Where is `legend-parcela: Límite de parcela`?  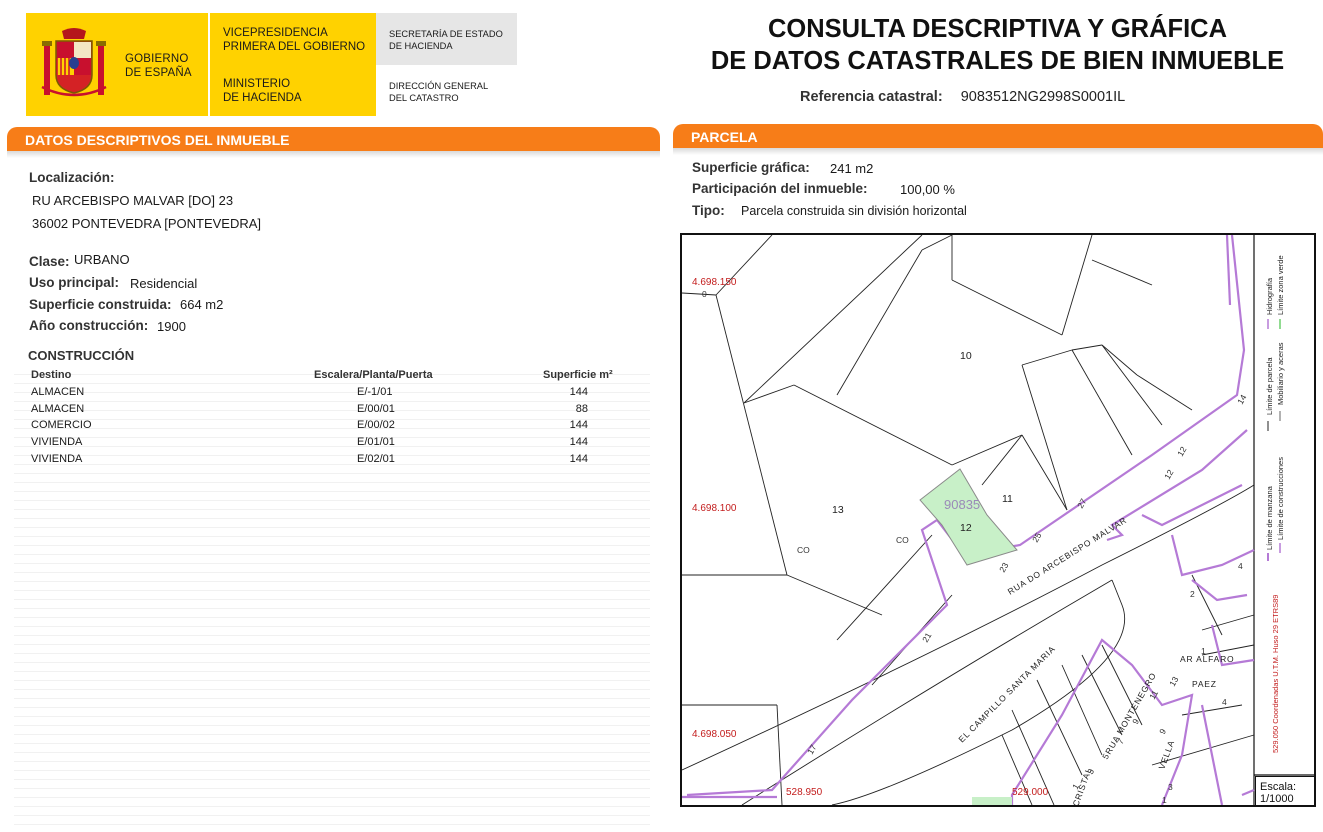
legend-parcela: Límite de parcela is located at coordinates (1269, 386).